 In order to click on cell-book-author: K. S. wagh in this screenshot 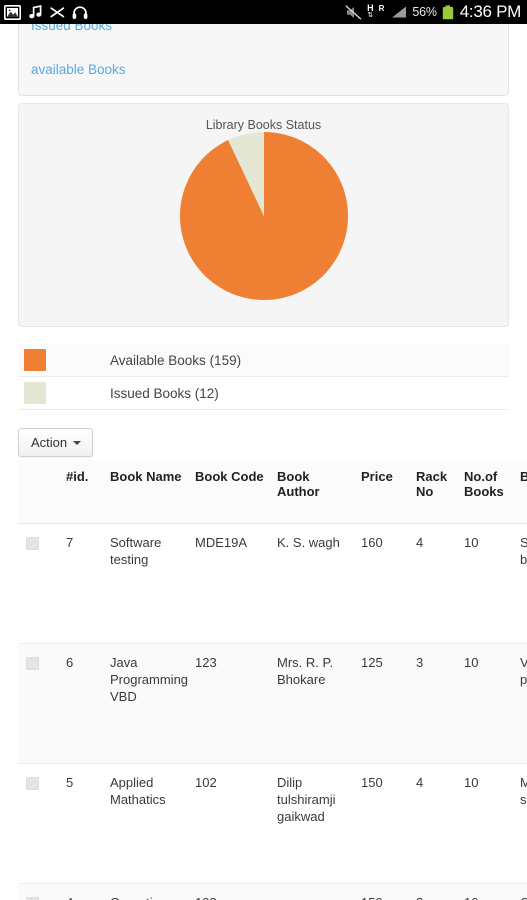, I will do `click(319, 583)`.